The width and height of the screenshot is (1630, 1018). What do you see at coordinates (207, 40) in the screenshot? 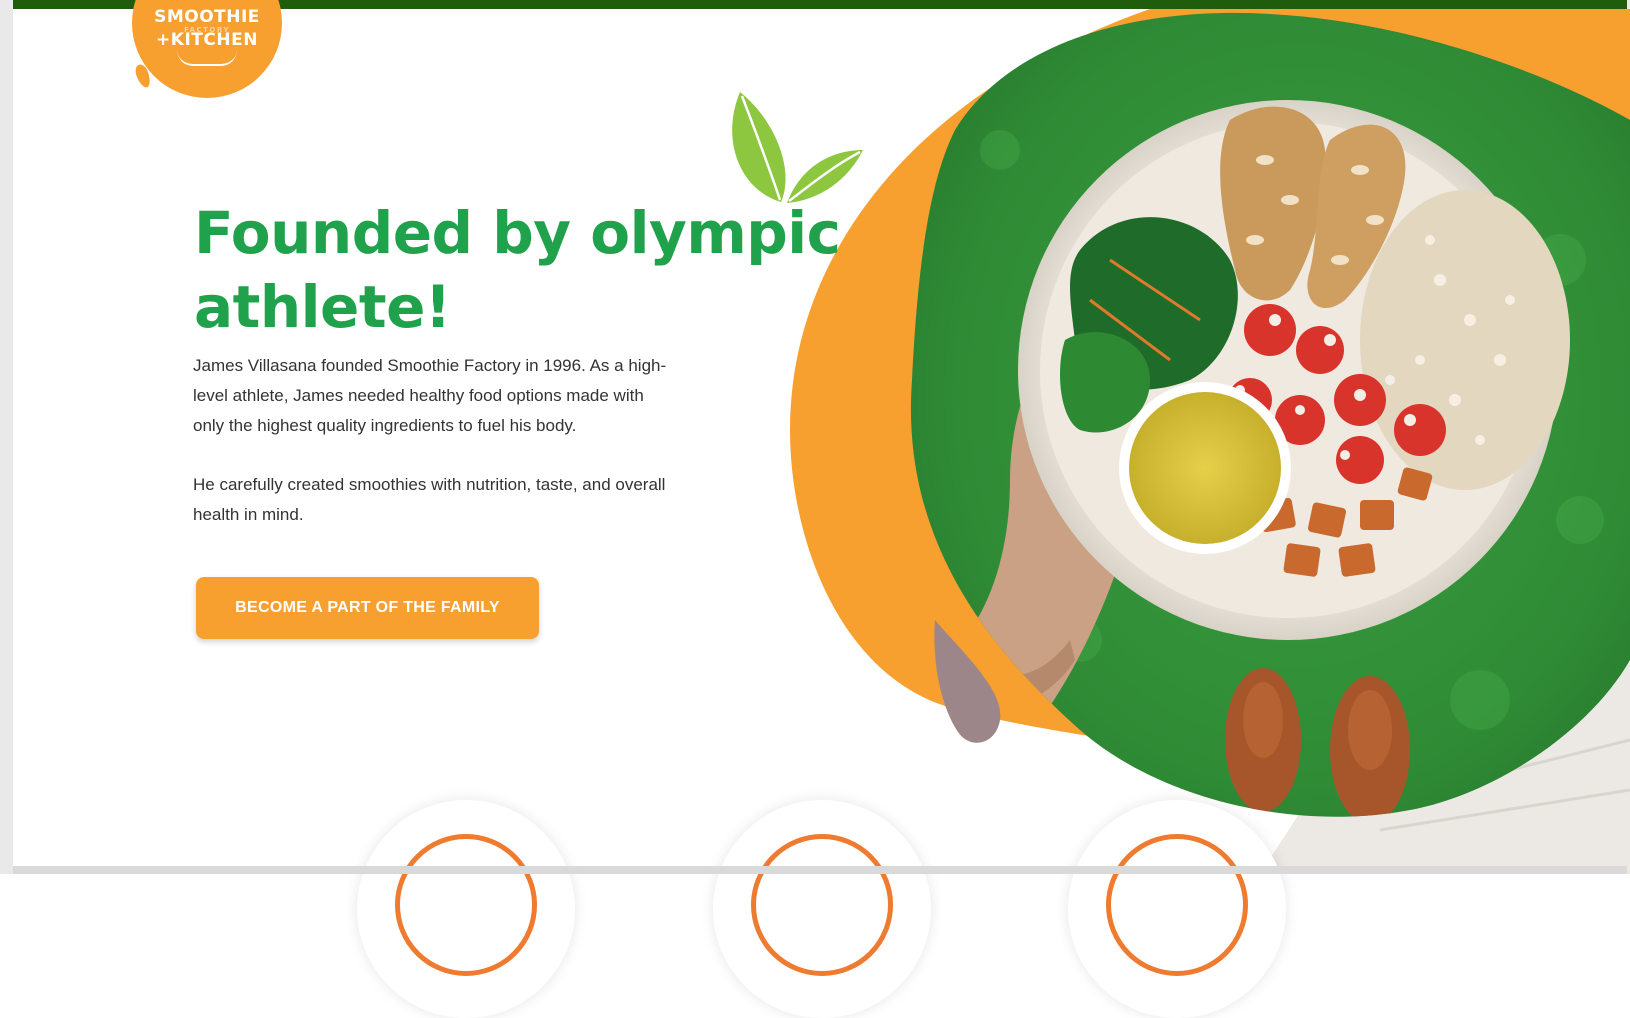
I see `logo-text-kitchen: +KITCHEN` at bounding box center [207, 40].